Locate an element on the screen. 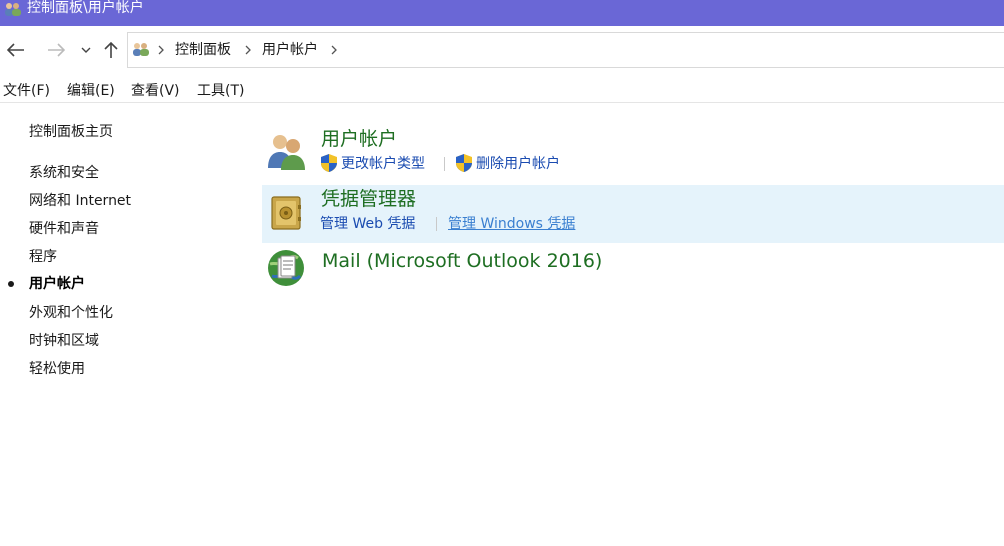  entry-title-credential-manager: 凭据管理器 is located at coordinates (368, 199).